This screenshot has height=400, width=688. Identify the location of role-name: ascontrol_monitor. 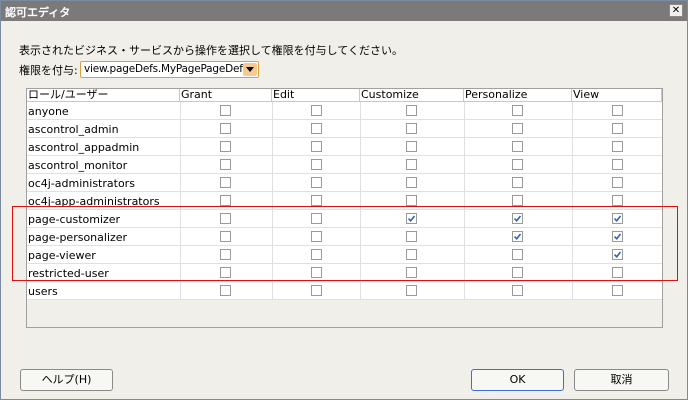
(78, 165).